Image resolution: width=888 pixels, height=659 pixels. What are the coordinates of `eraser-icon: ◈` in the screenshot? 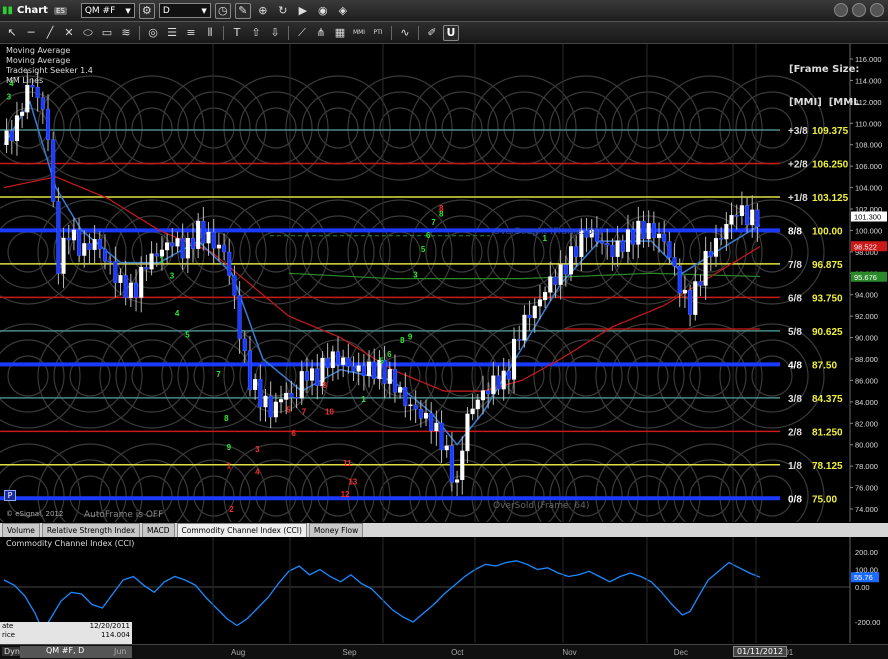 It's located at (343, 11).